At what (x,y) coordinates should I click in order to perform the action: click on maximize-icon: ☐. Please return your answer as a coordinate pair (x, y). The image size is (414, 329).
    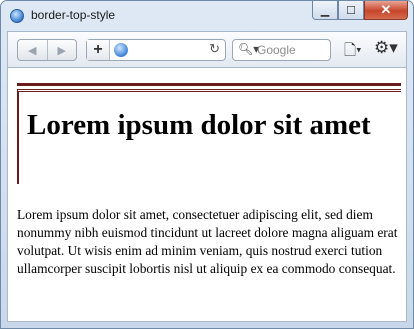
    Looking at the image, I should click on (351, 10).